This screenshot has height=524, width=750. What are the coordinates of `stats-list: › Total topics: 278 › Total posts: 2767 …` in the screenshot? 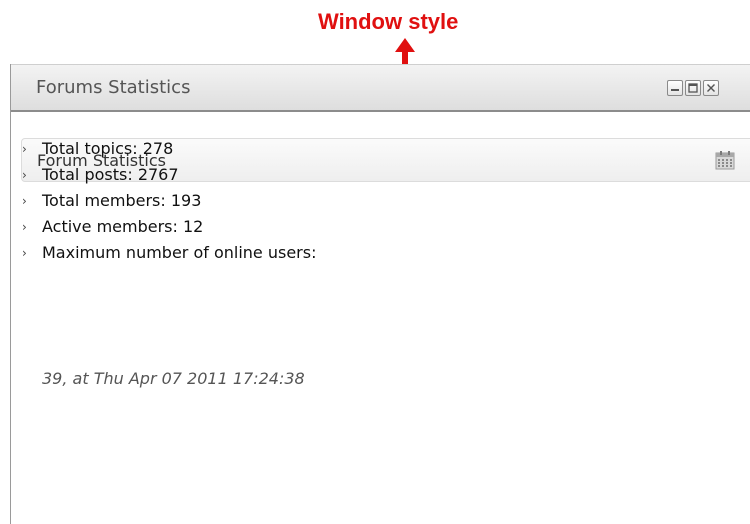 It's located at (169, 201).